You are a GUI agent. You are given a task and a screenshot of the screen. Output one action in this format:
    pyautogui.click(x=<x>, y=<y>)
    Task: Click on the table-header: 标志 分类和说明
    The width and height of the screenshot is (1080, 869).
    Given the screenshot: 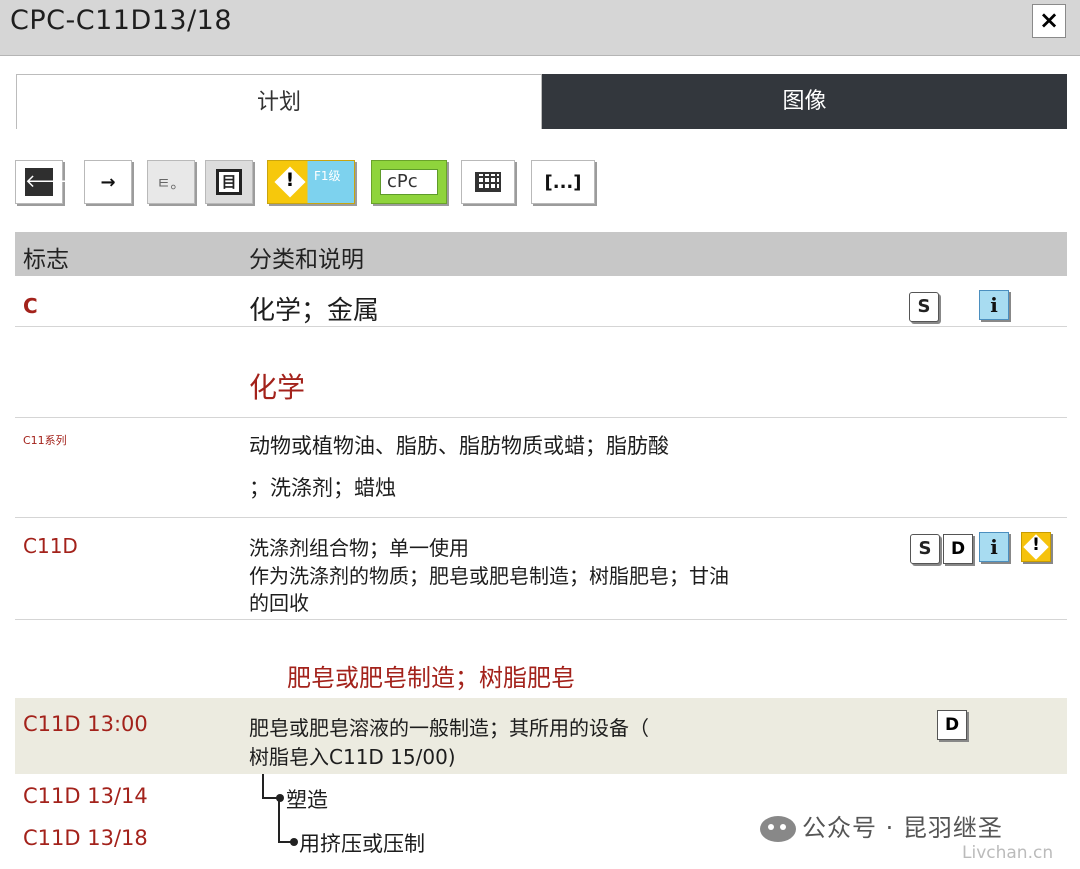 What is the action you would take?
    pyautogui.click(x=541, y=254)
    